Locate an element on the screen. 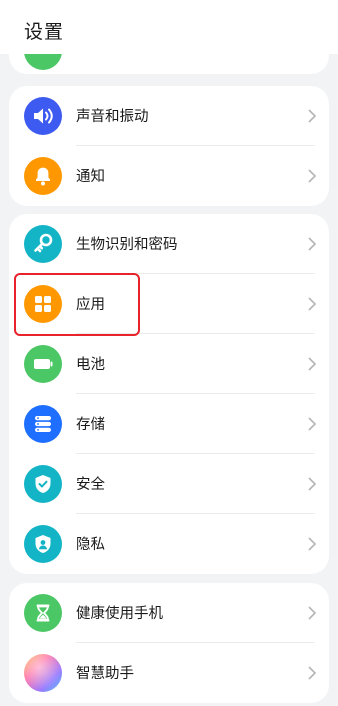 The height and width of the screenshot is (706, 338). settings-item-security: 安全 is located at coordinates (169, 484).